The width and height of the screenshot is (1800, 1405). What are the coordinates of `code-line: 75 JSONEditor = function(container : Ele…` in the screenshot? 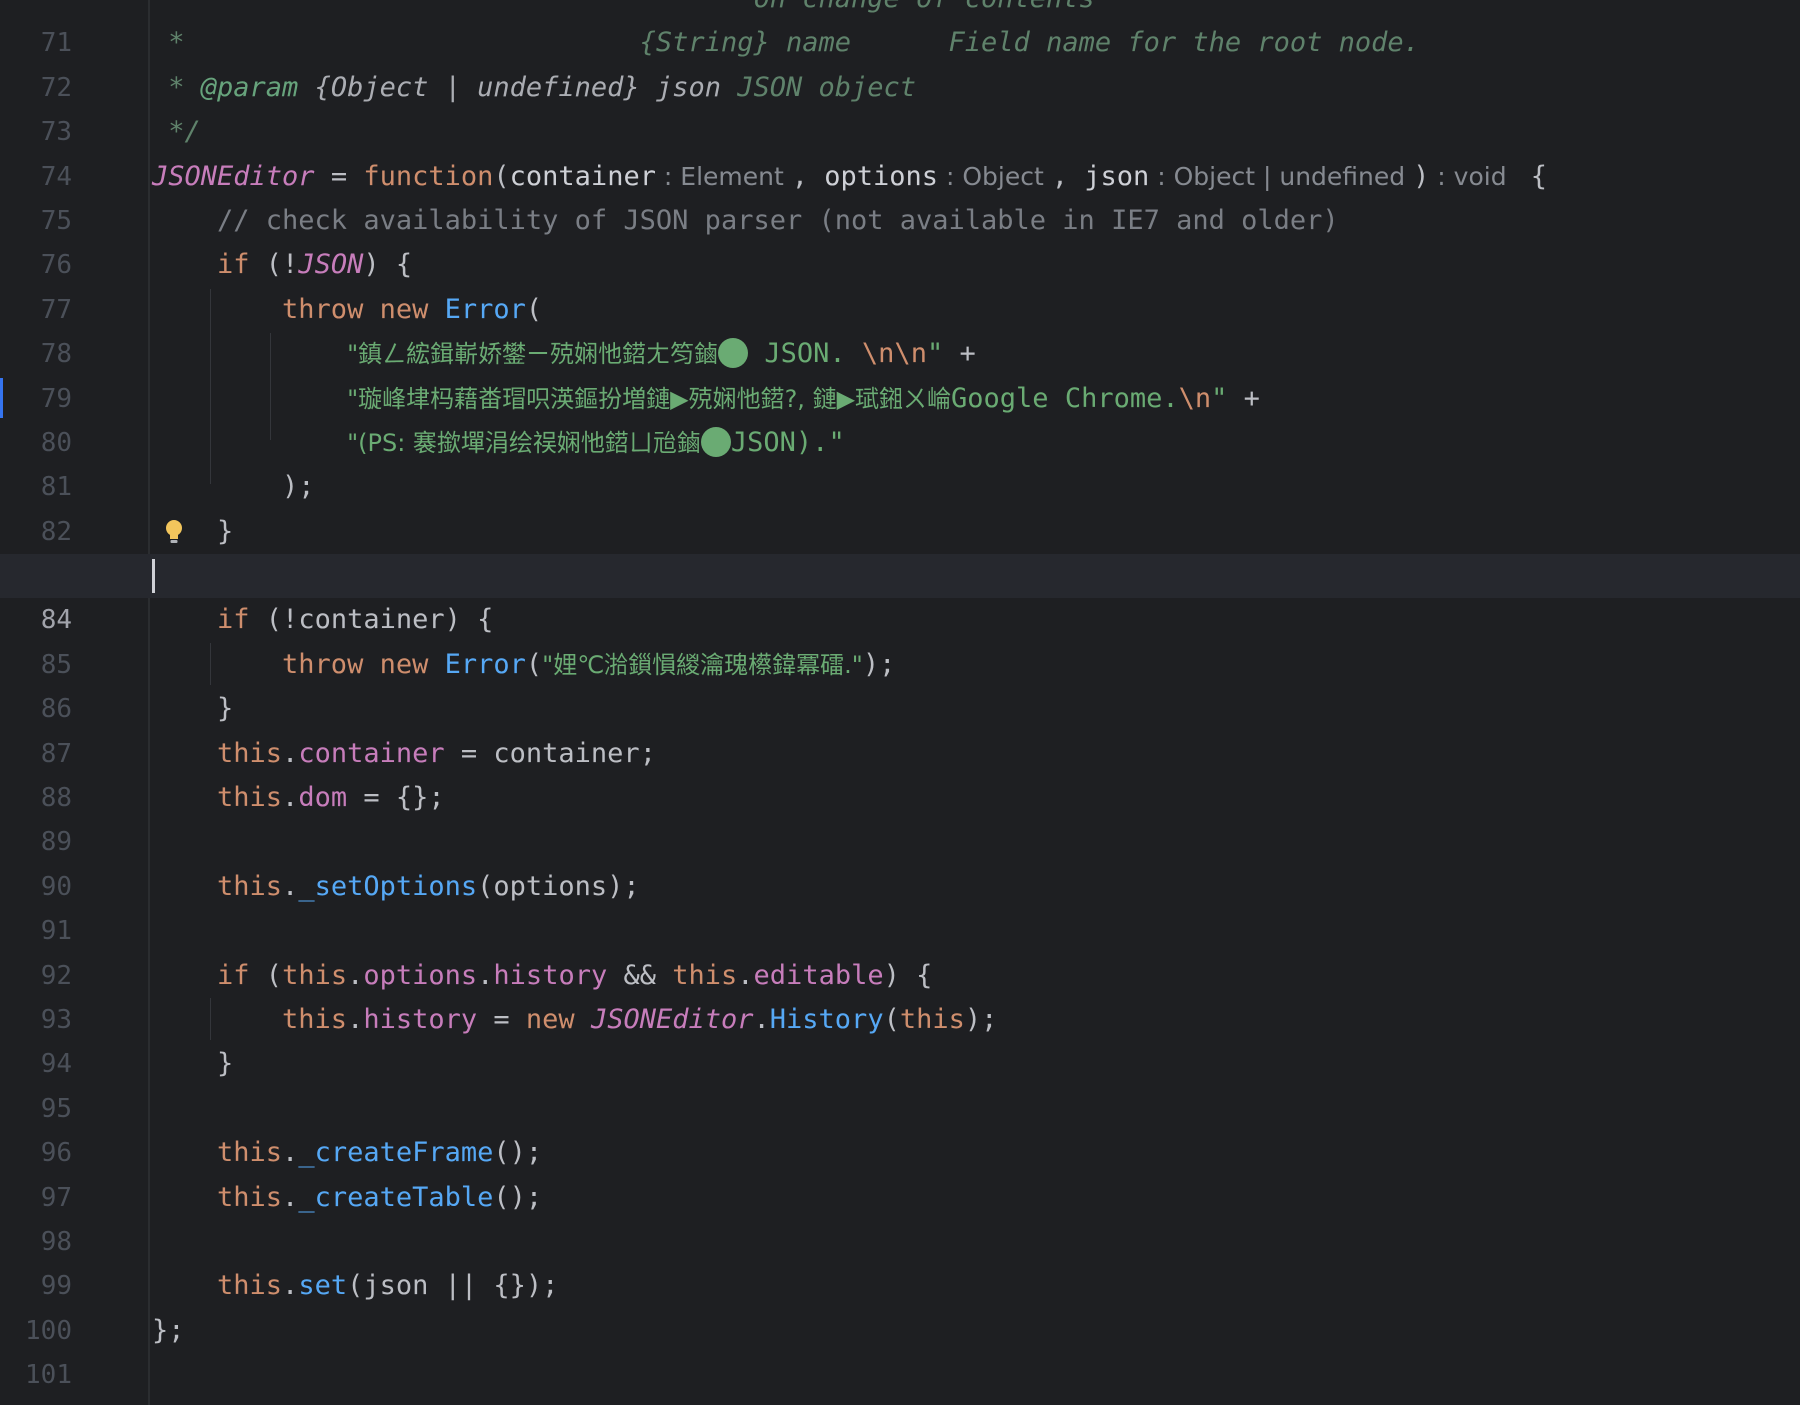 It's located at (900, 195).